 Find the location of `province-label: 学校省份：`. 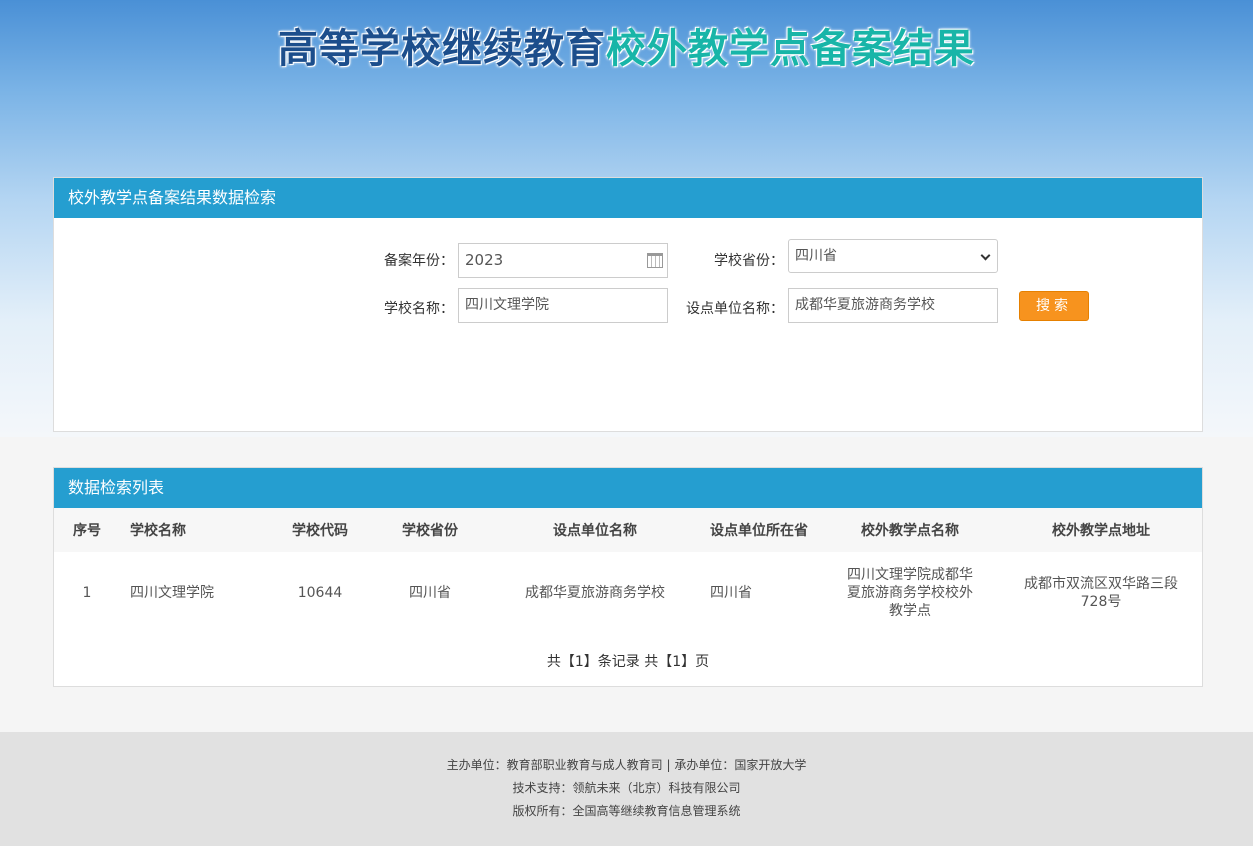

province-label: 学校省份： is located at coordinates (749, 261).